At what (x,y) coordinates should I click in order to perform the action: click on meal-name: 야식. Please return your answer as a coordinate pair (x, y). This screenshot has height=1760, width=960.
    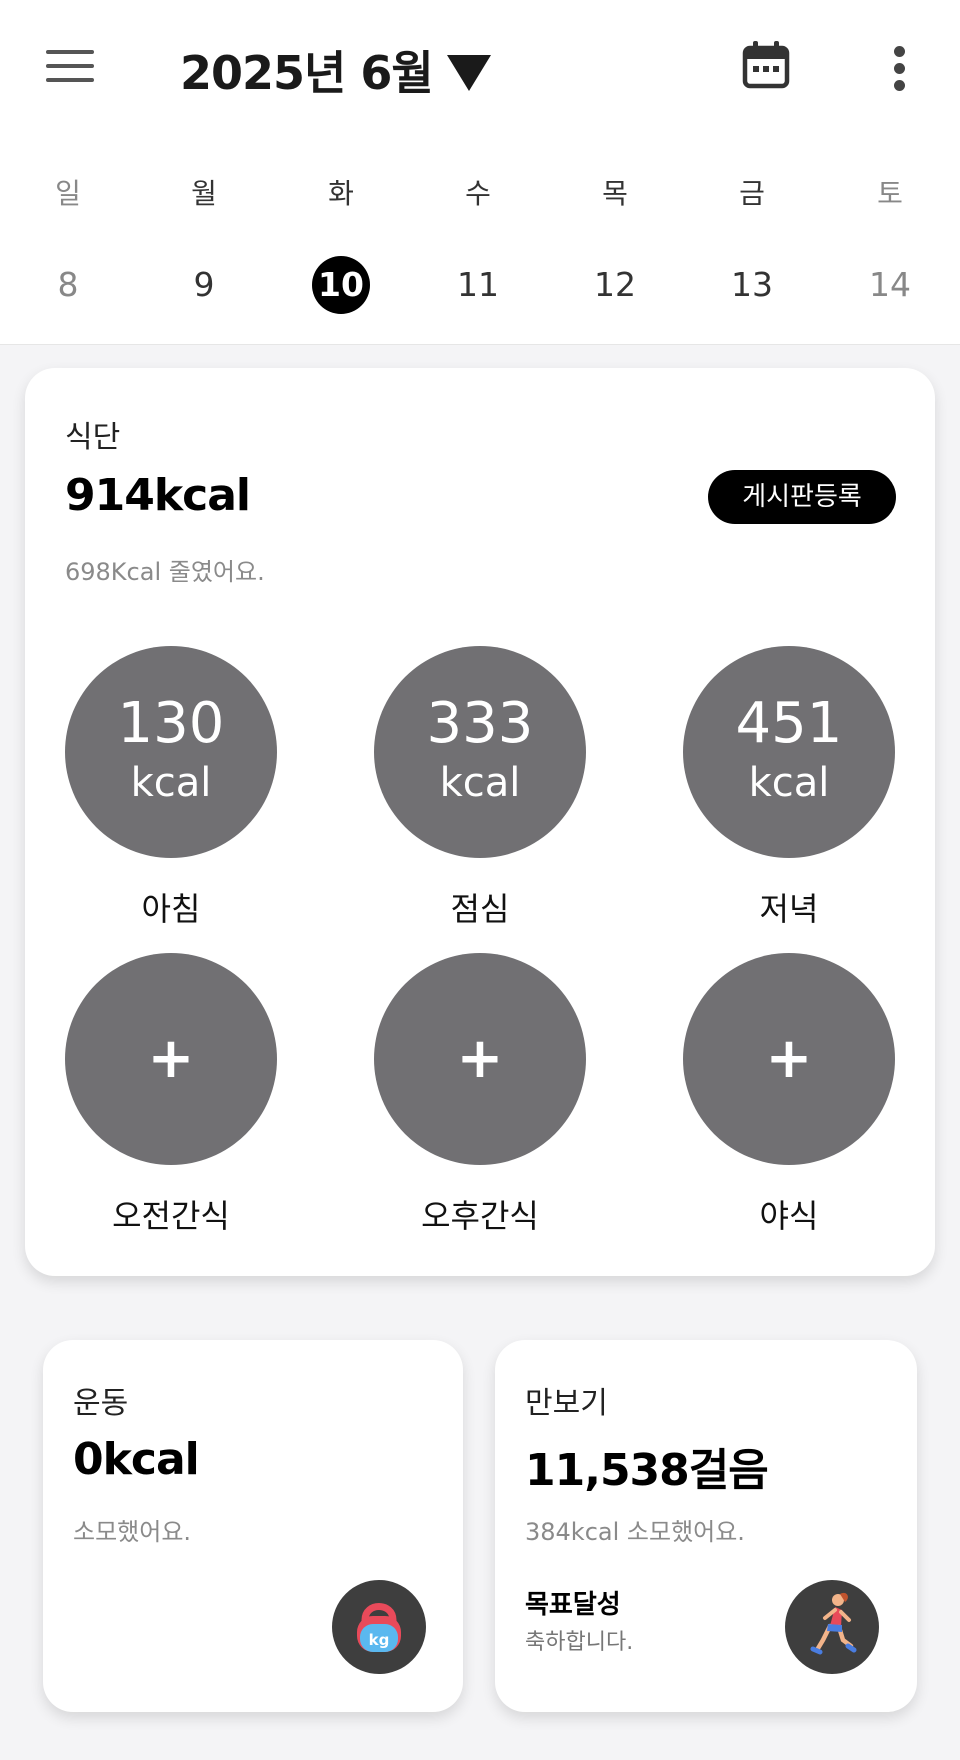
    Looking at the image, I should click on (789, 1216).